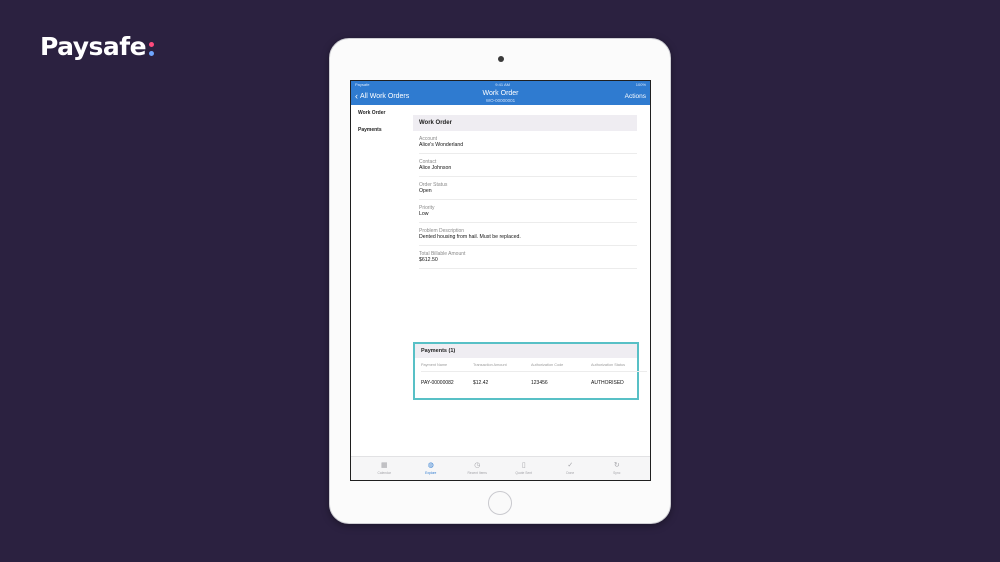 The height and width of the screenshot is (562, 1000). What do you see at coordinates (381, 130) in the screenshot?
I see `sidebar-item-payments: Payments` at bounding box center [381, 130].